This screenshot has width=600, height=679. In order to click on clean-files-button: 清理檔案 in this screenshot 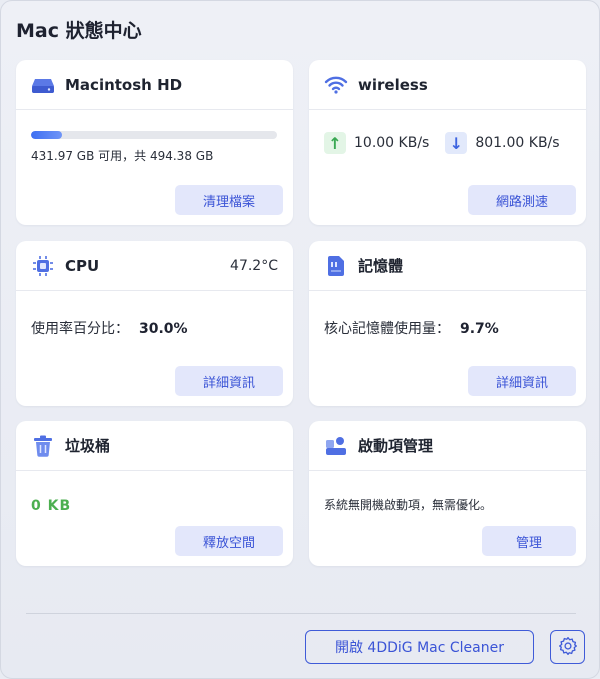, I will do `click(229, 200)`.